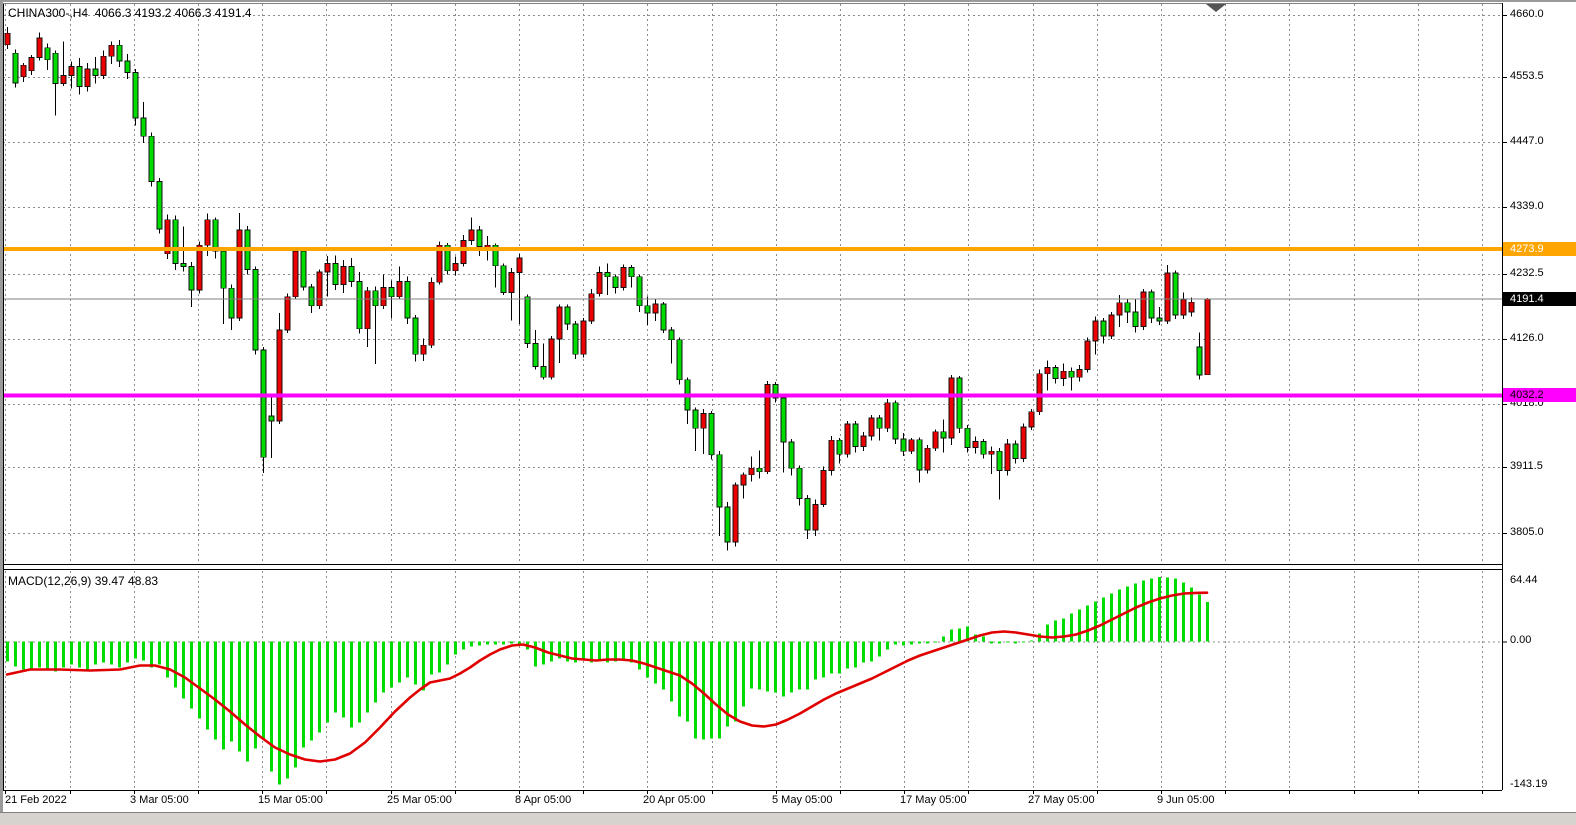  Describe the element at coordinates (543, 800) in the screenshot. I see `time-axis-label: 8 Apr 05:00` at that location.